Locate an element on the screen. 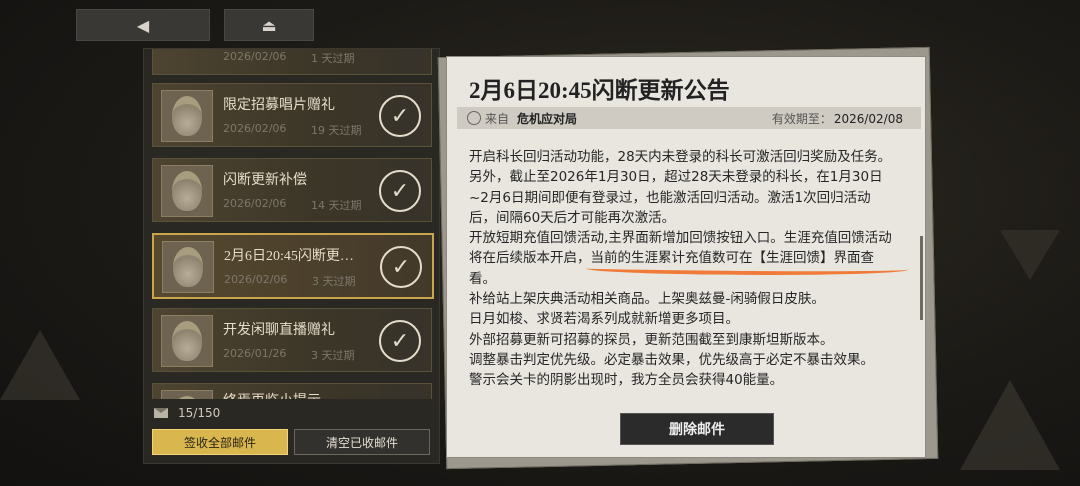 The image size is (1080, 486). body-line: 警示会关卡的阴影出现时，我方全员会获得40能量。 is located at coordinates (626, 380).